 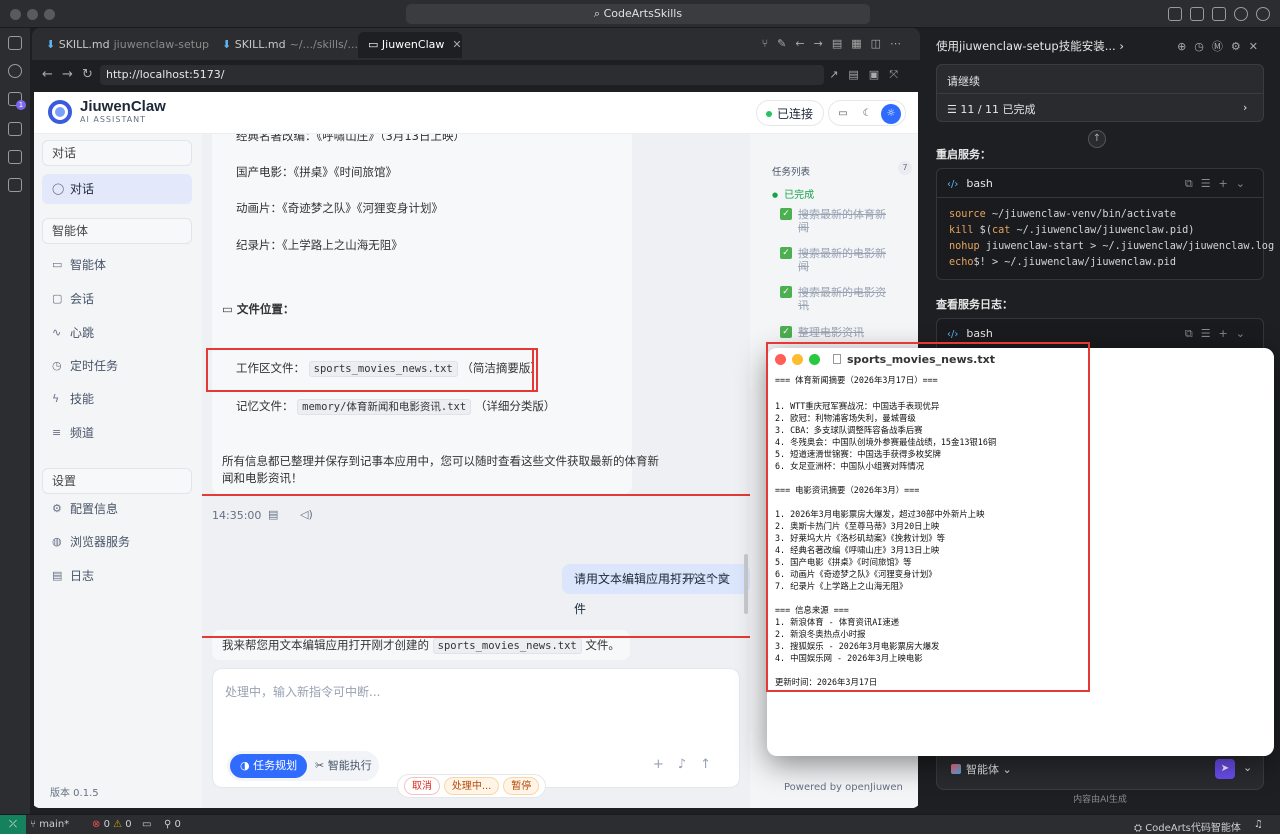 I want to click on back-icon: ←, so click(x=47, y=74).